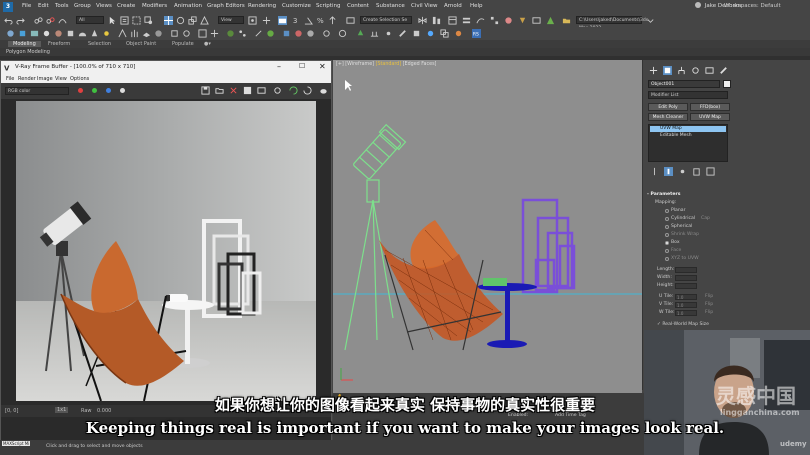 The image size is (810, 455). What do you see at coordinates (668, 117) in the screenshot?
I see `mesh-cleaner-button: Mesh Cleaner` at bounding box center [668, 117].